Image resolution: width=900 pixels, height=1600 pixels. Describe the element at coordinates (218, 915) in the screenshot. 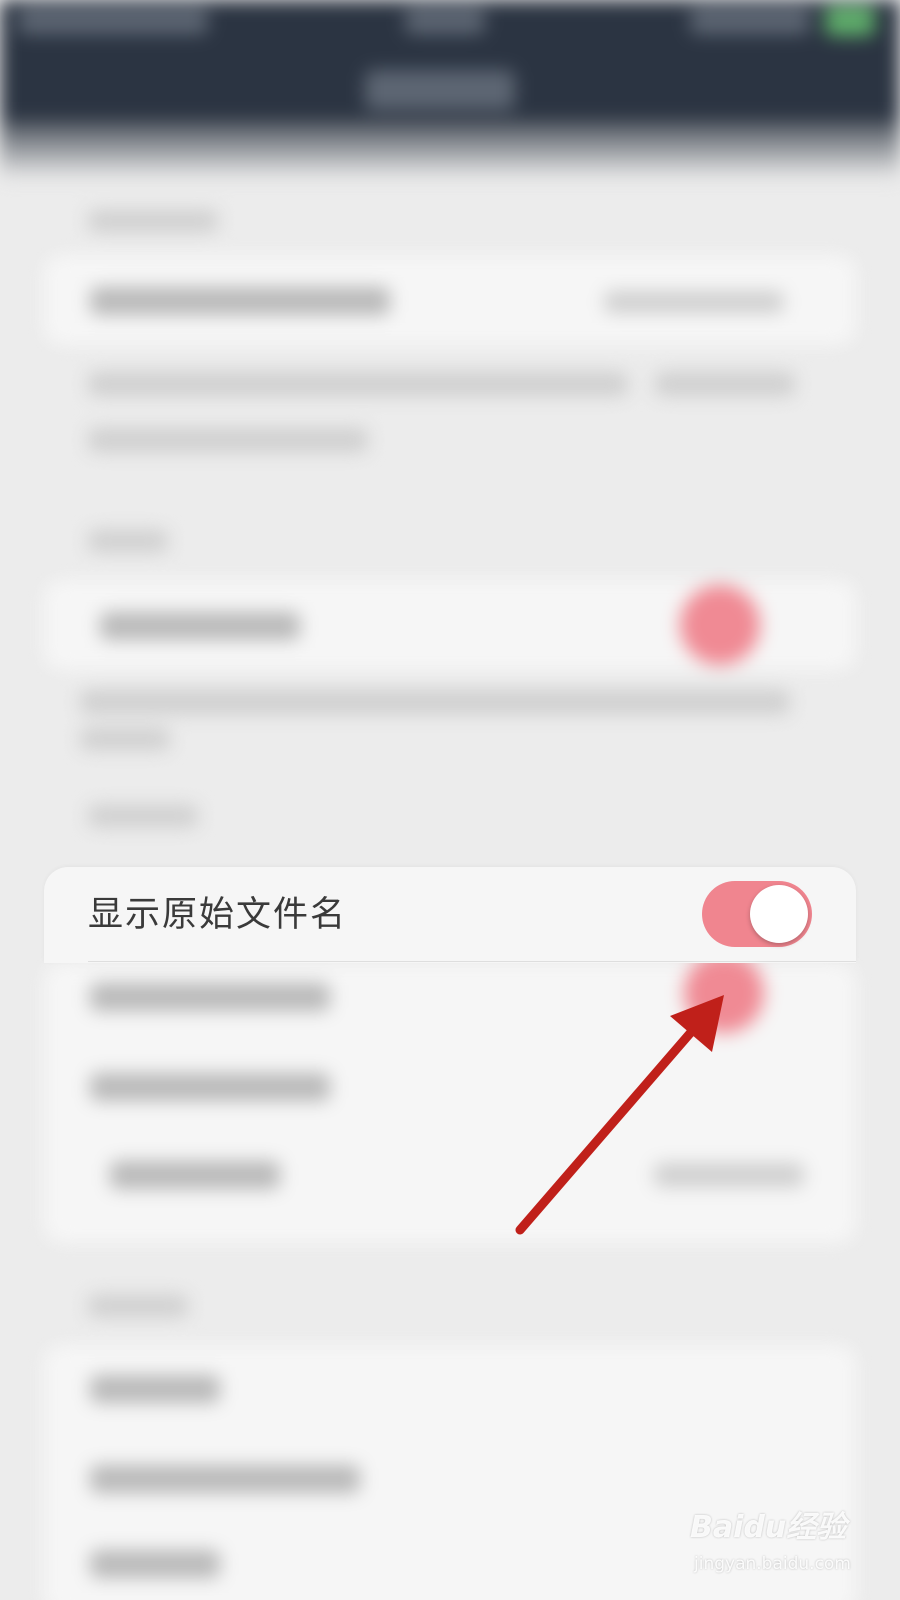

I see `row-label: 显示原始文件名` at that location.